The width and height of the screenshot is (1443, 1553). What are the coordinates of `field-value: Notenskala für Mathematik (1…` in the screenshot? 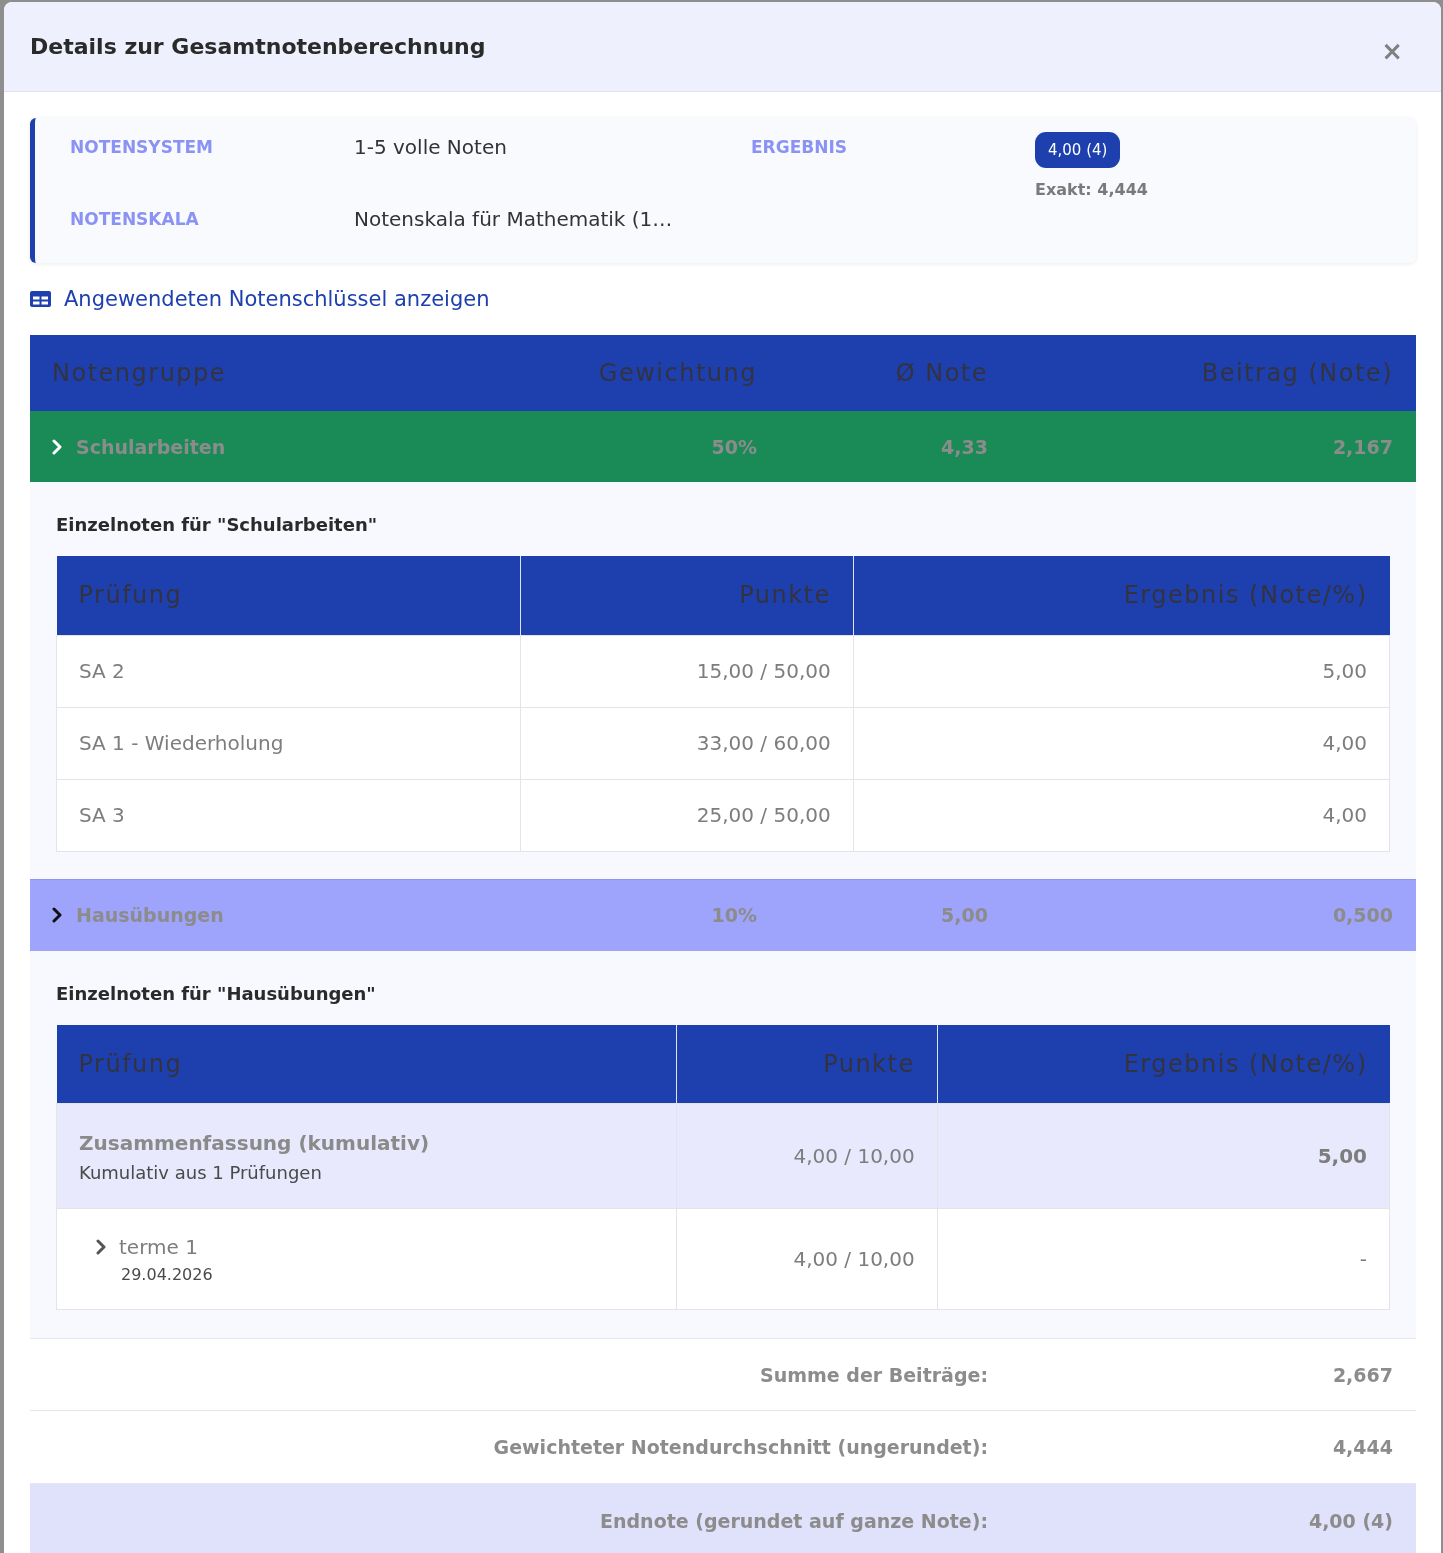 It's located at (513, 219).